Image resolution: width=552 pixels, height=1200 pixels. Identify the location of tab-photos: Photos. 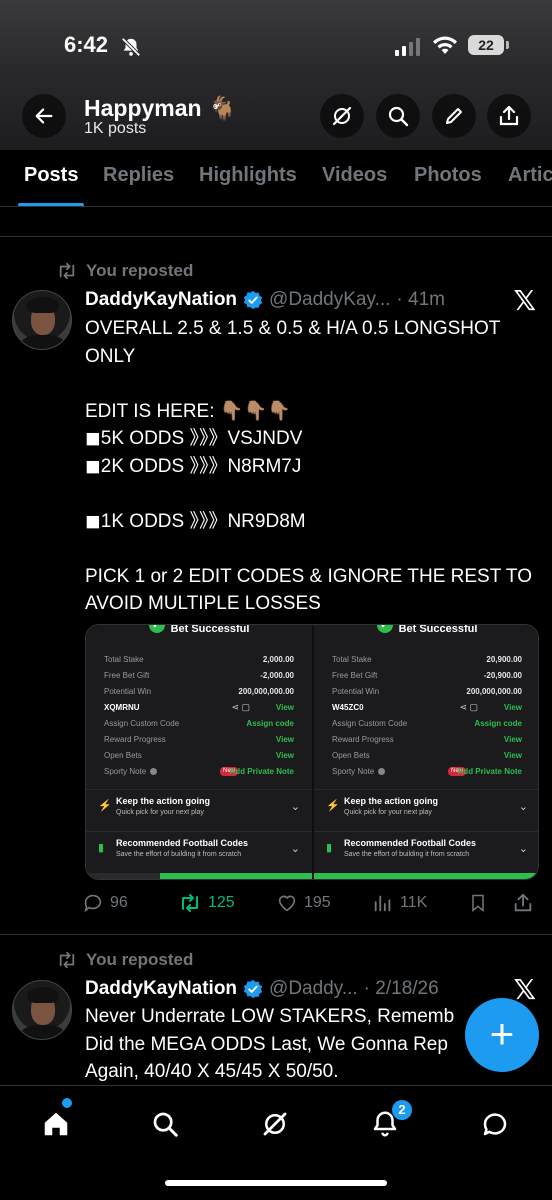
(448, 175).